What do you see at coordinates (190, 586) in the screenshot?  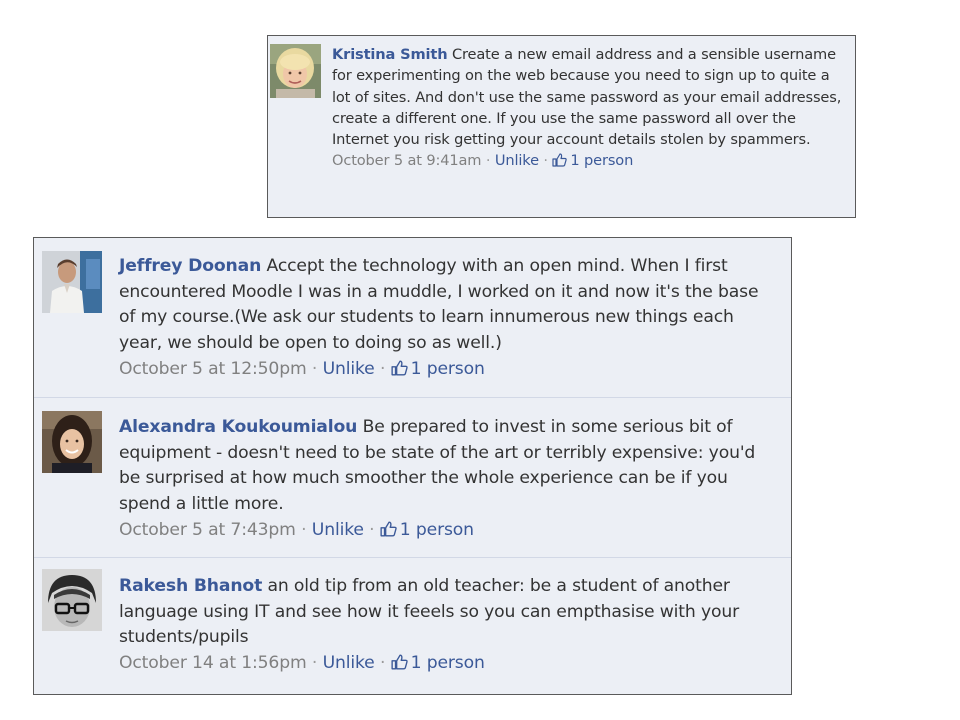 I see `author-name: Rakesh Bhanot` at bounding box center [190, 586].